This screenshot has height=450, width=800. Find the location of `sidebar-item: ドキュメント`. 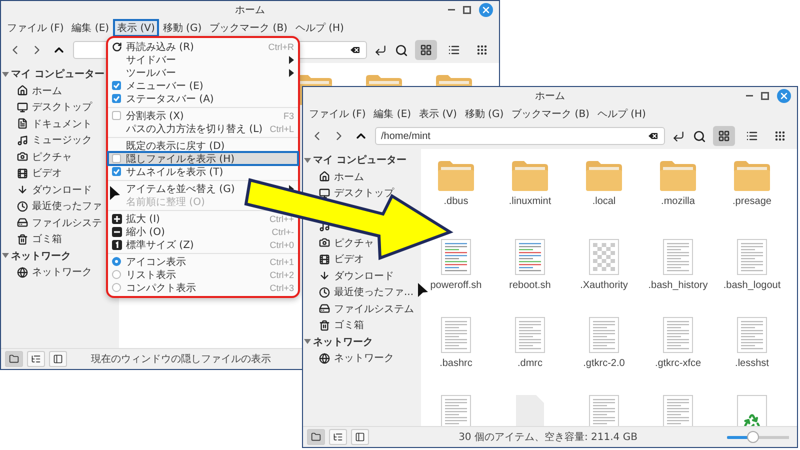

sidebar-item: ドキュメント is located at coordinates (62, 123).